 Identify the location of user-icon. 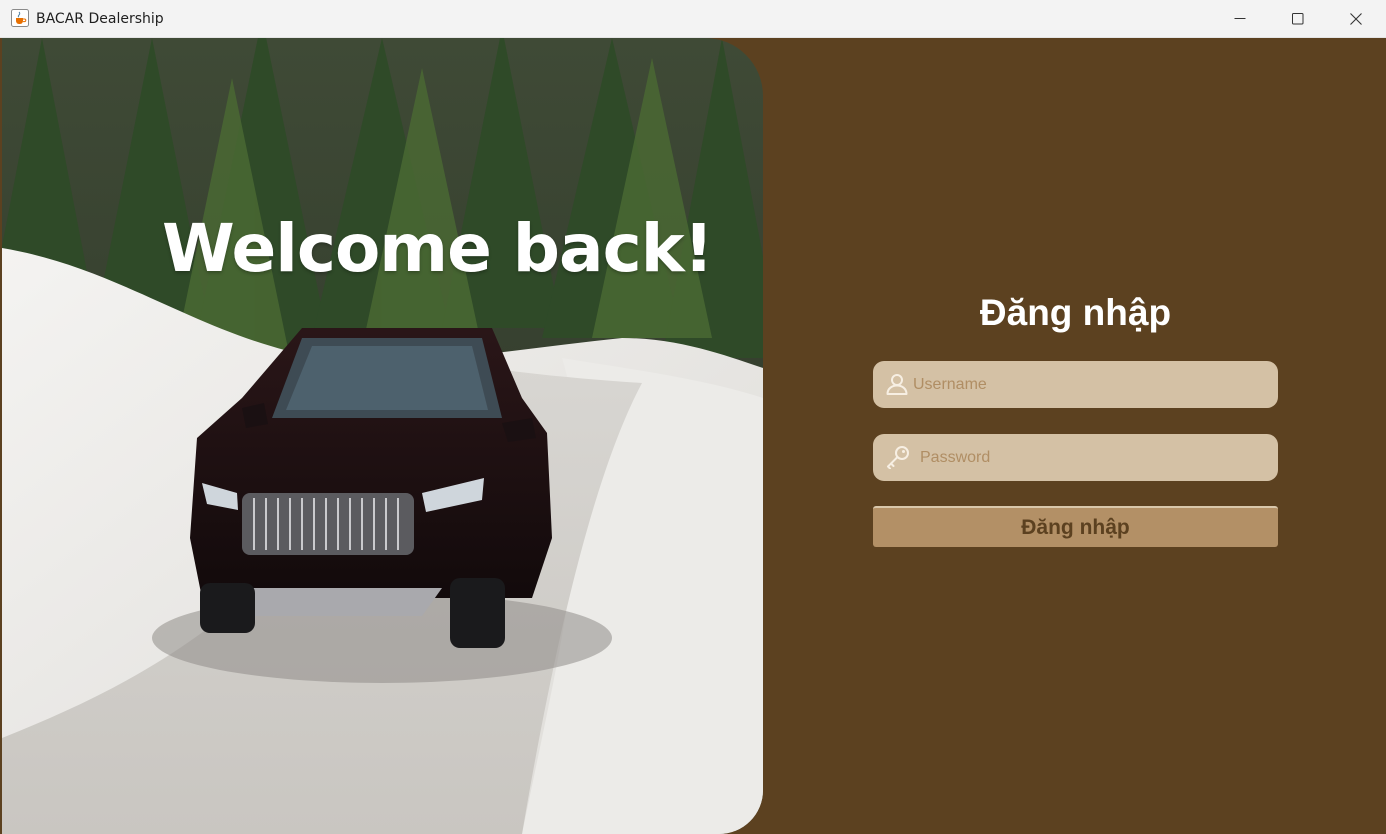
(897, 386).